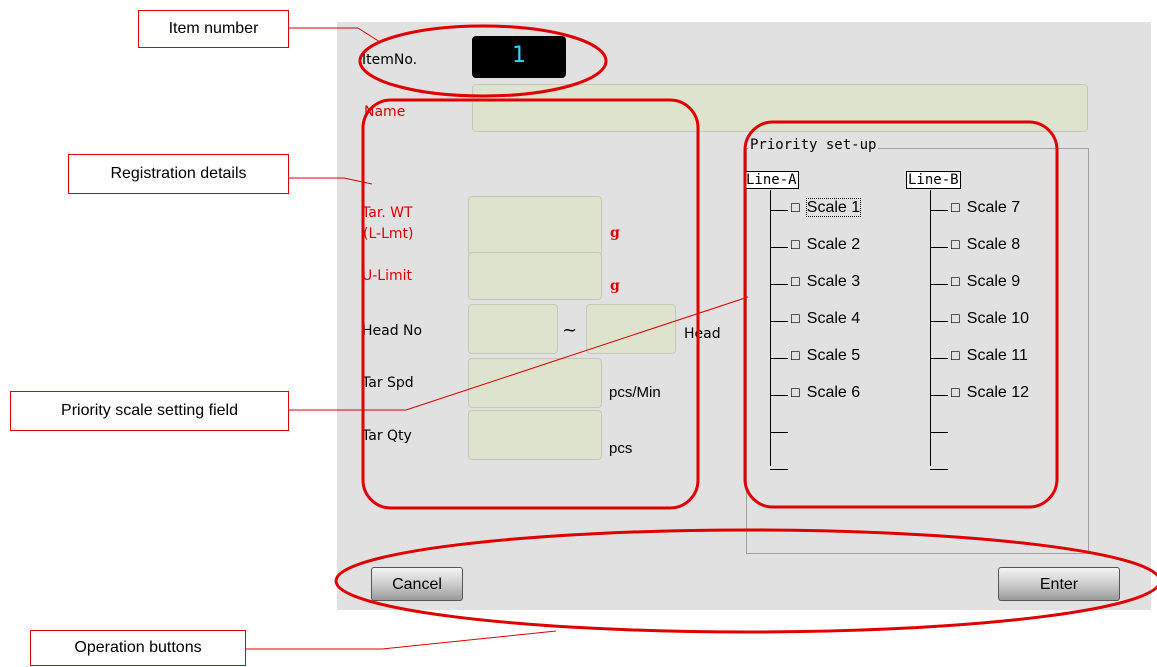 This screenshot has height=667, width=1157. What do you see at coordinates (178, 174) in the screenshot?
I see `callout-registration-details: Registration details` at bounding box center [178, 174].